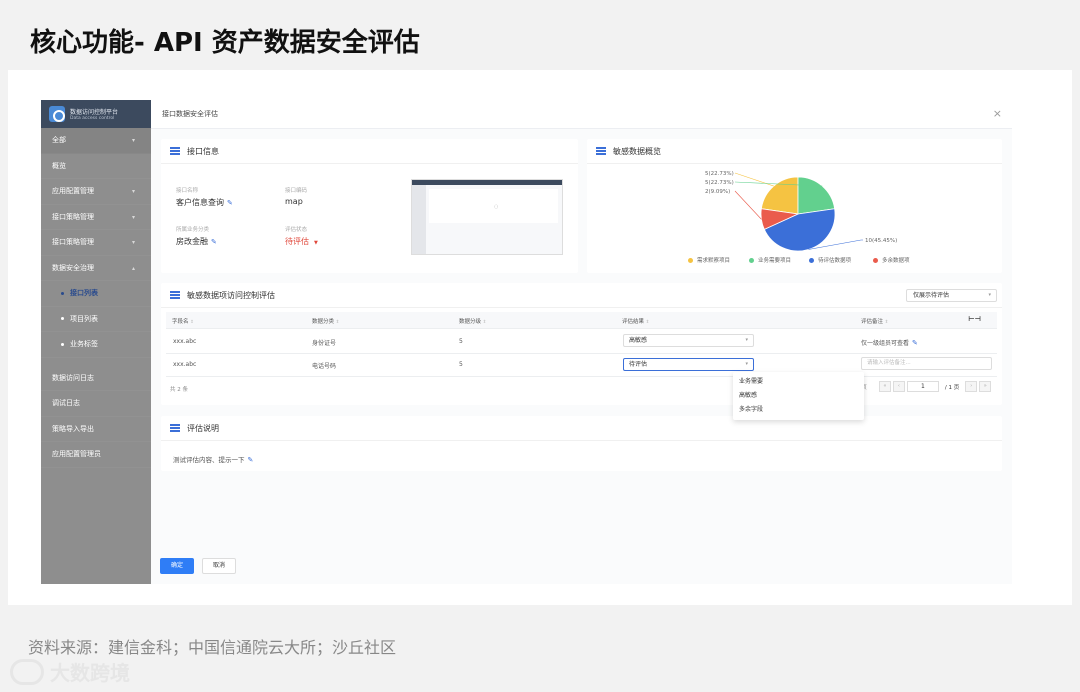 The height and width of the screenshot is (692, 1080). I want to click on legend-item: 待评估数据项, so click(830, 260).